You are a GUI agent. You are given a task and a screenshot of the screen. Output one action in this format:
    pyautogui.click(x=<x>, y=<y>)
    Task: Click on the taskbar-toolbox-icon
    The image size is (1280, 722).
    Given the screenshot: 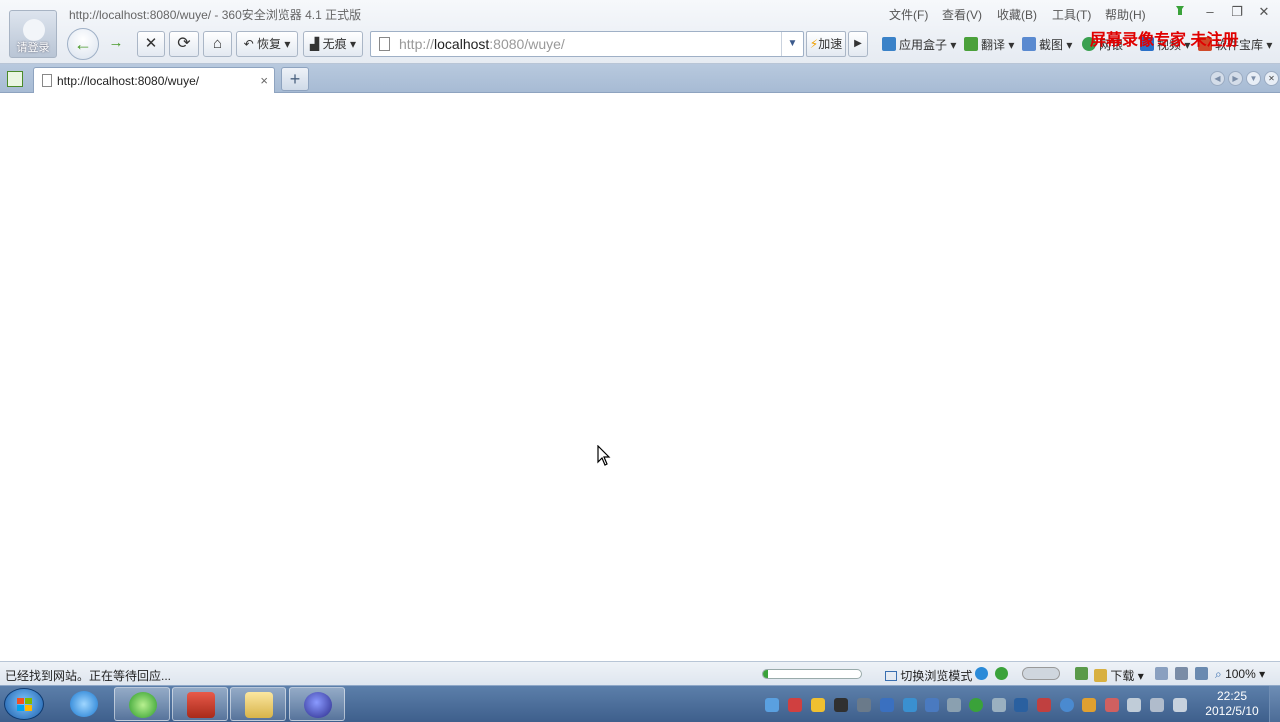 What is the action you would take?
    pyautogui.click(x=200, y=704)
    